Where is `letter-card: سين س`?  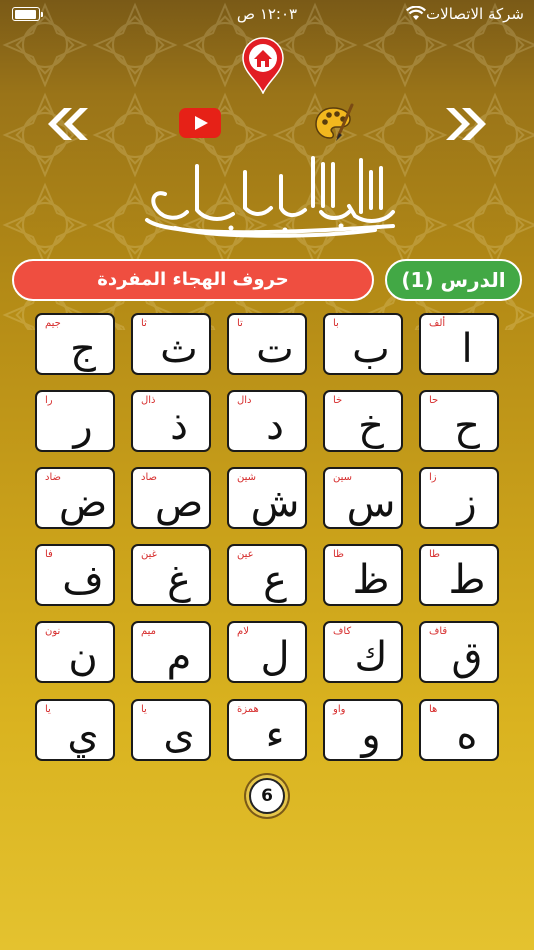 letter-card: سين س is located at coordinates (363, 498).